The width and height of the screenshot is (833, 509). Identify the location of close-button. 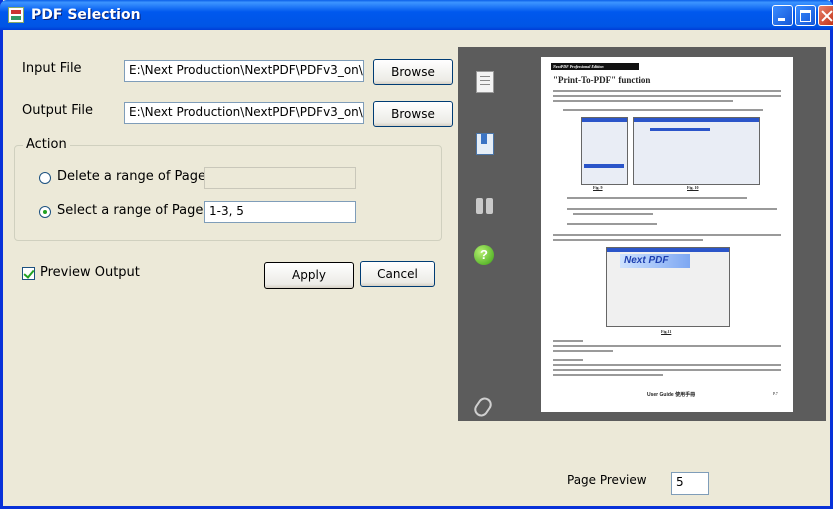
(825, 15).